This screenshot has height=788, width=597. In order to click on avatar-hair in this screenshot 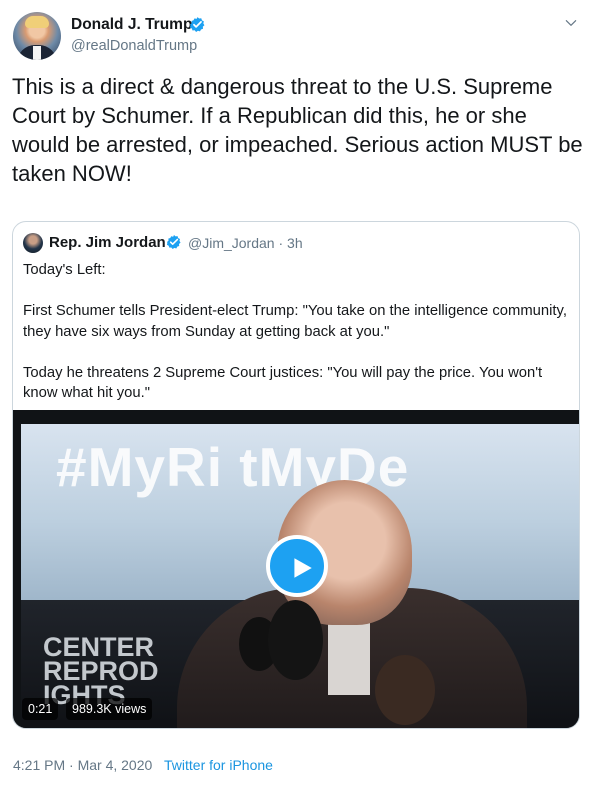, I will do `click(37, 22)`.